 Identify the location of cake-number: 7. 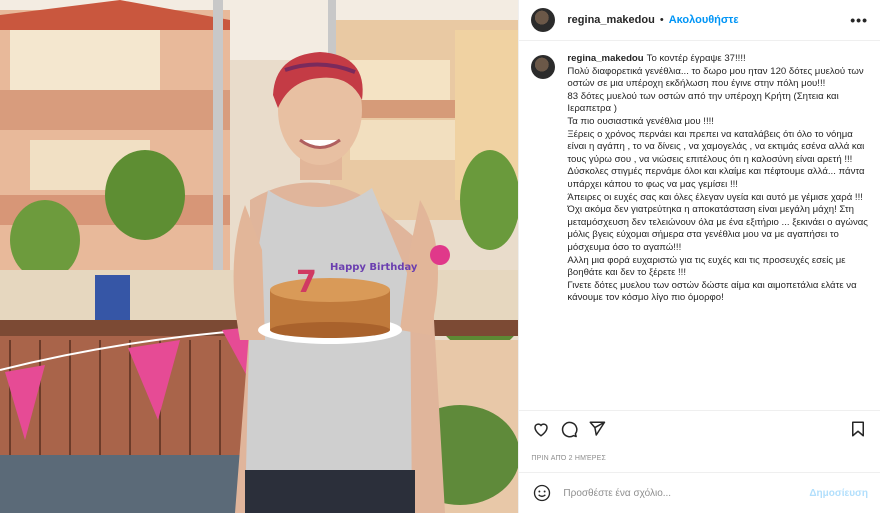
(306, 282).